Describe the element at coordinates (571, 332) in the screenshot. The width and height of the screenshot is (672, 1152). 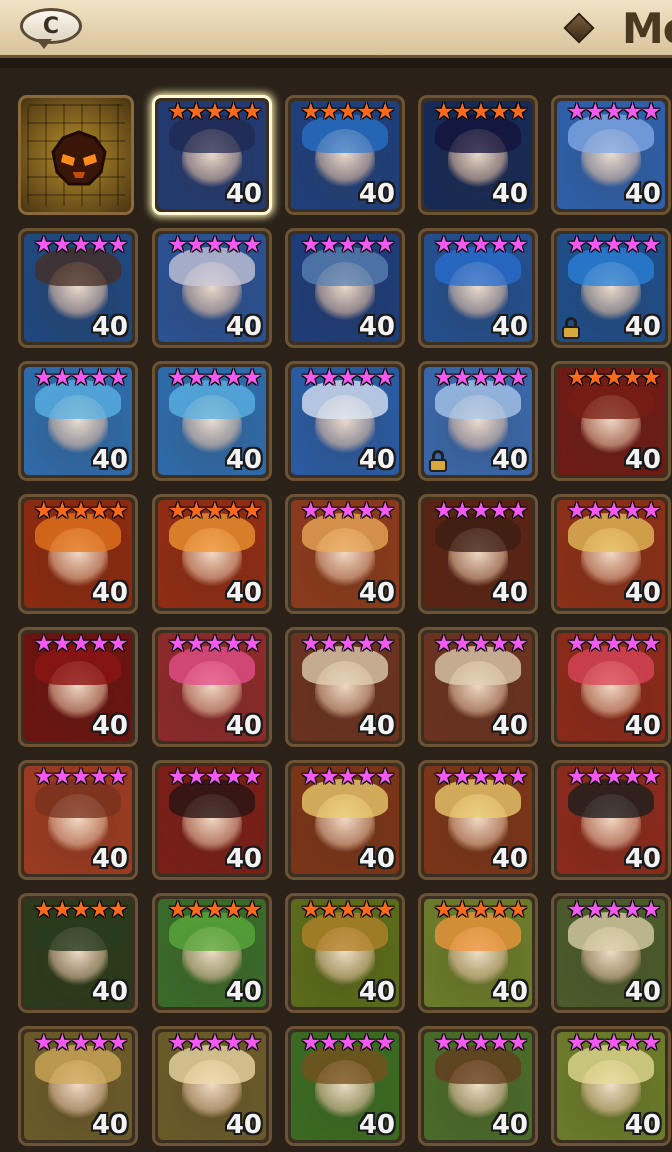
I see `lock-body` at that location.